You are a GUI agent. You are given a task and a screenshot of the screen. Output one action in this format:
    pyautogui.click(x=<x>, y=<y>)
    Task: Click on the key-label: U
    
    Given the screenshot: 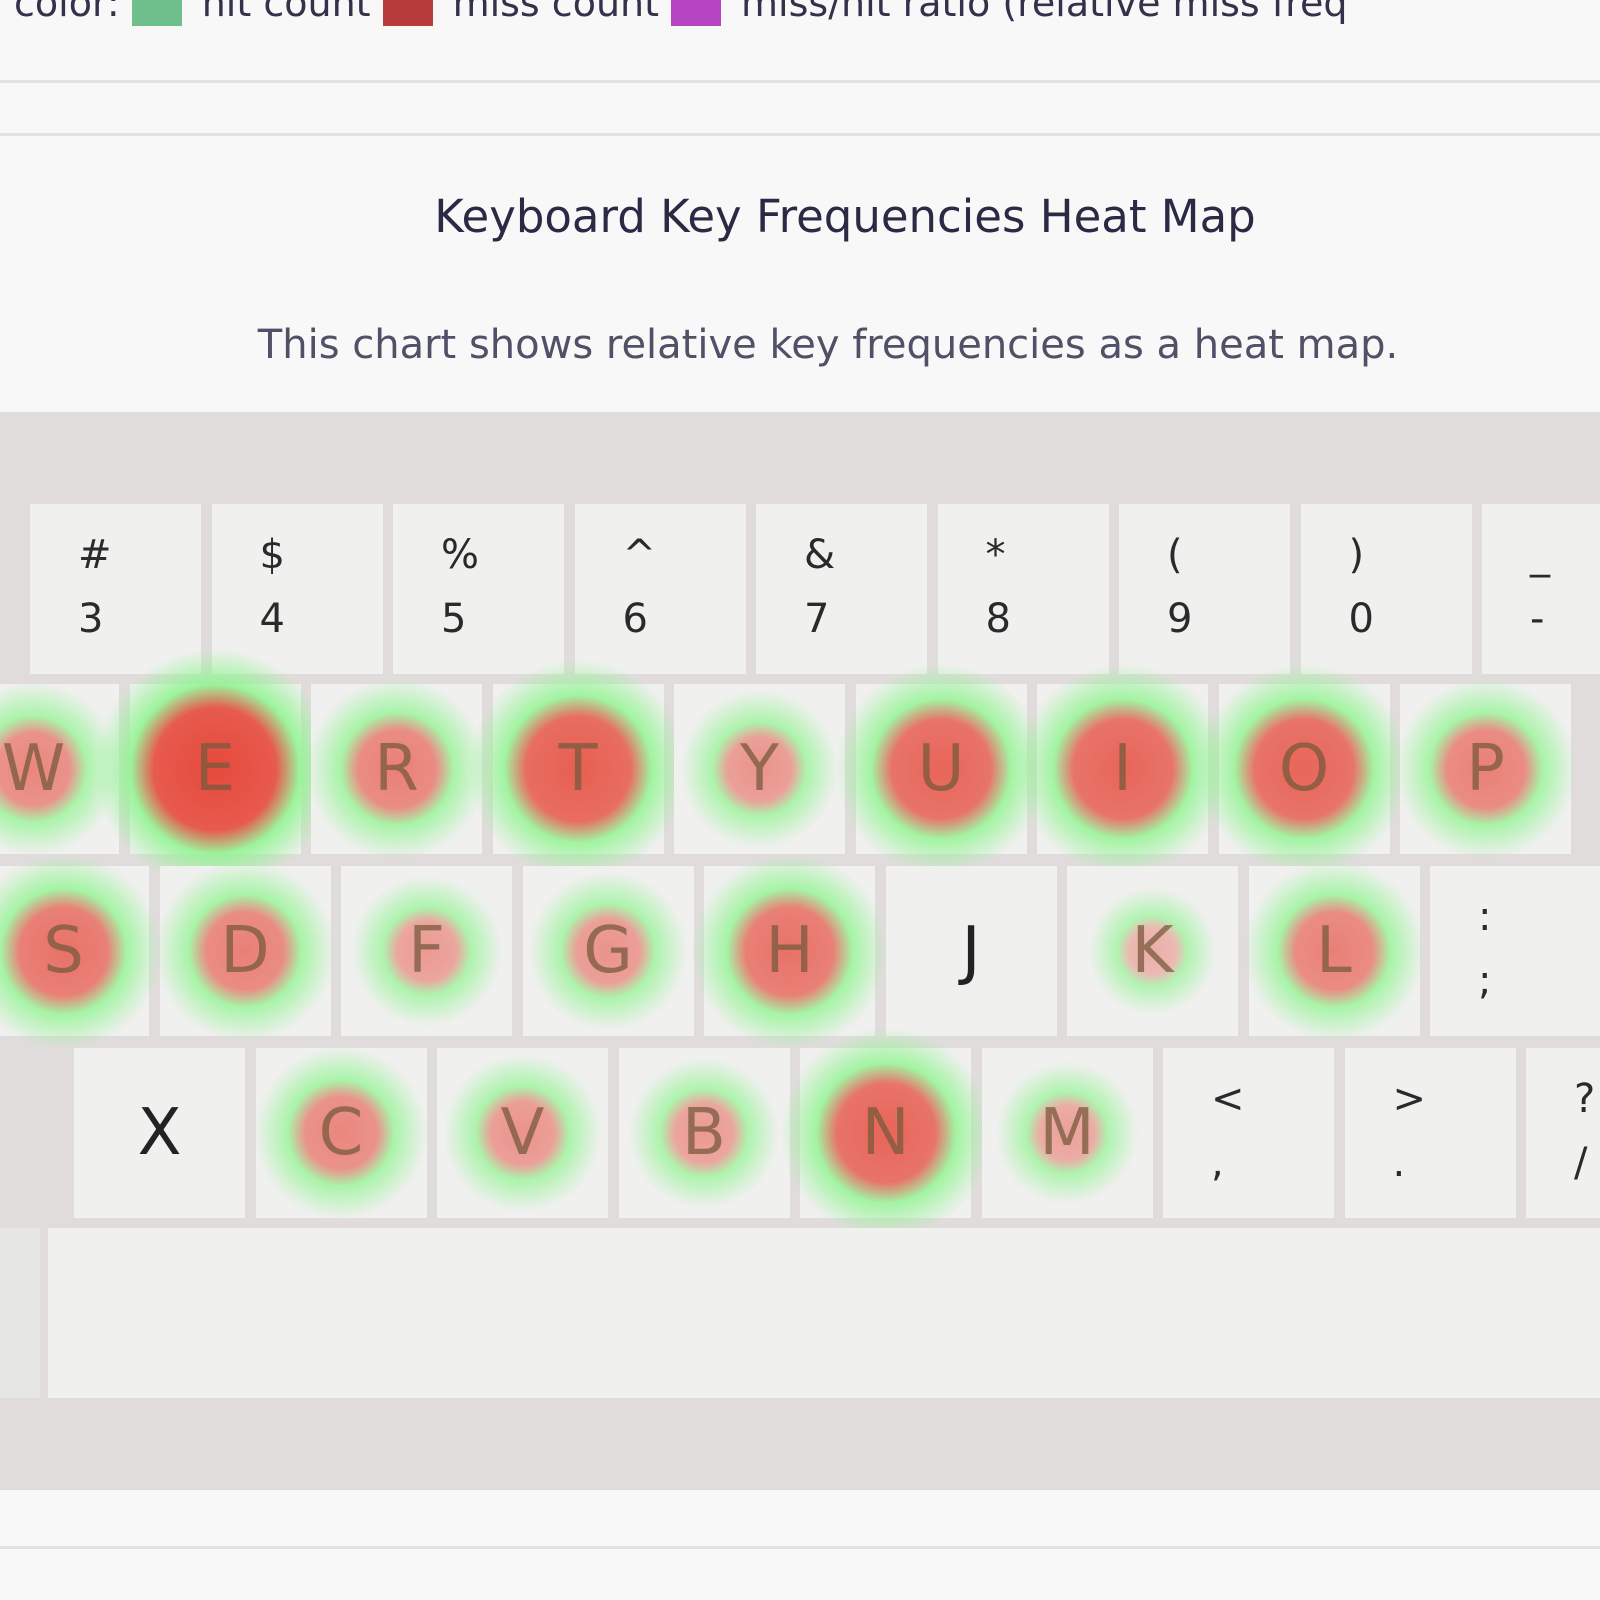 What is the action you would take?
    pyautogui.click(x=941, y=769)
    